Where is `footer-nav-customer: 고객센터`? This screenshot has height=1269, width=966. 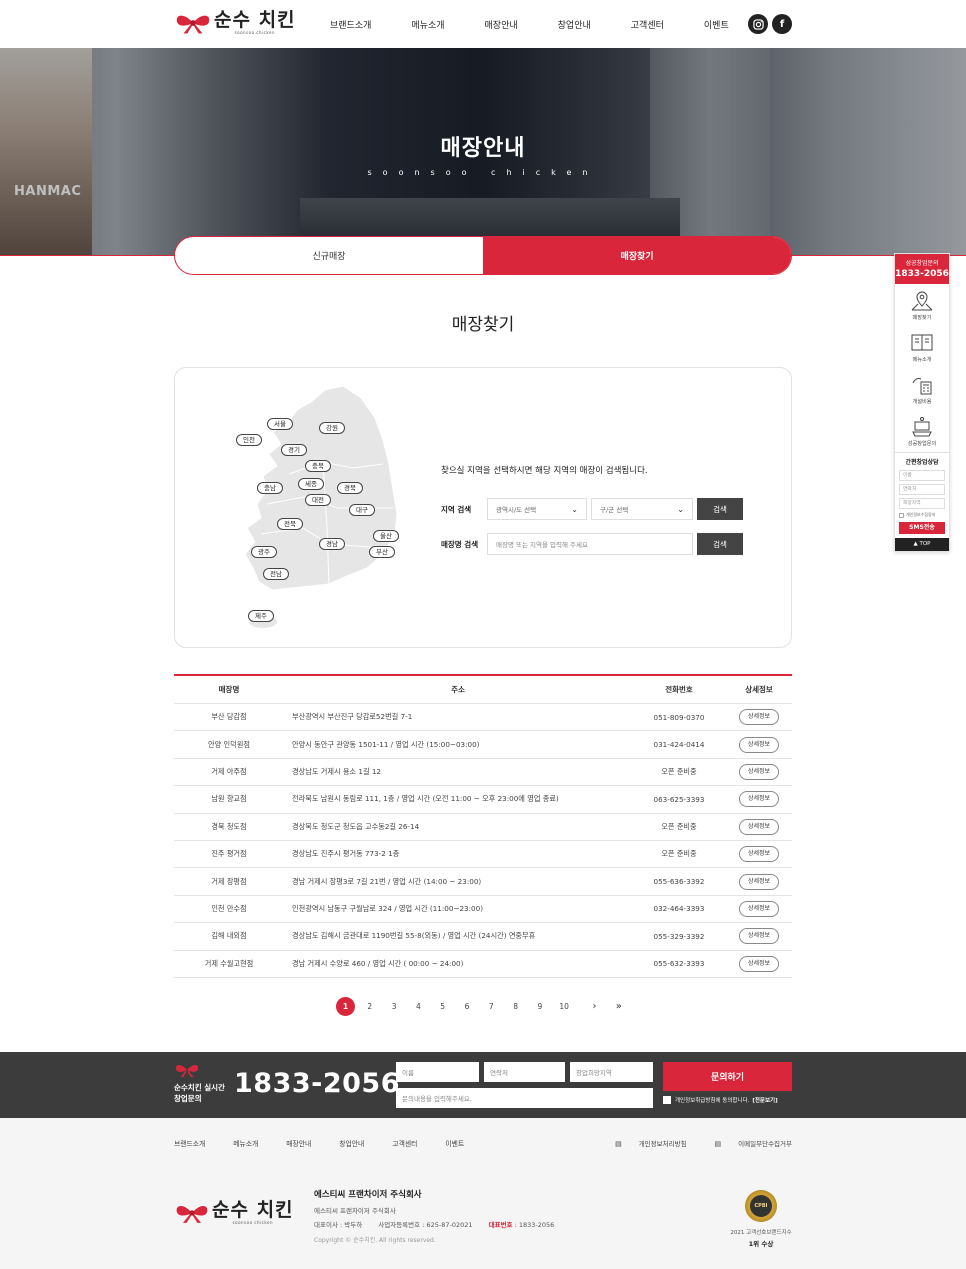
footer-nav-customer: 고객센터 is located at coordinates (404, 1143).